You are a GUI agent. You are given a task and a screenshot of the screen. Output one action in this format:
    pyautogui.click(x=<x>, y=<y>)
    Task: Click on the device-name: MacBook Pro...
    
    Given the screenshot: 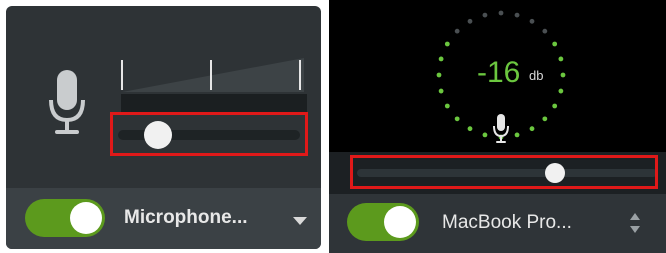 What is the action you would take?
    pyautogui.click(x=507, y=223)
    